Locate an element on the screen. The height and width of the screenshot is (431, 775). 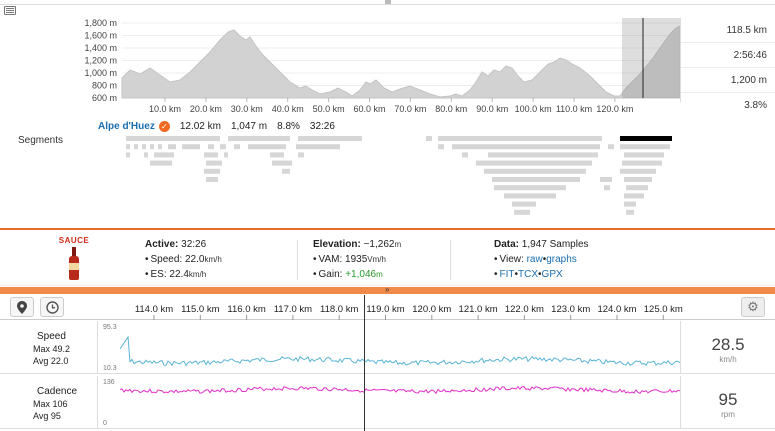
export-gpx-link: GPX is located at coordinates (552, 274).